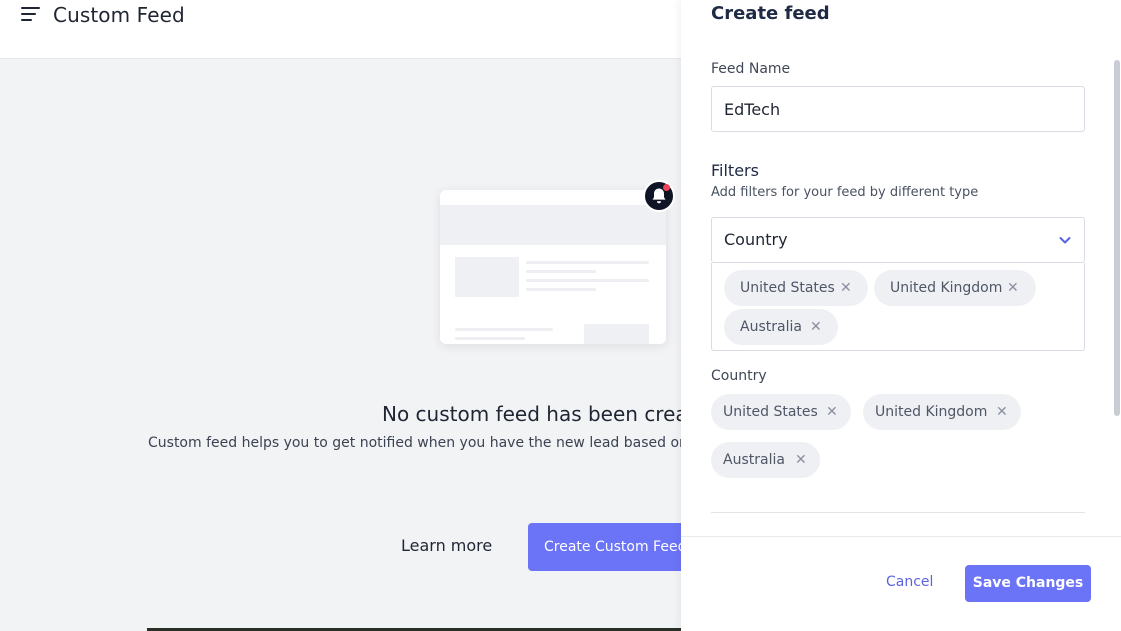 The height and width of the screenshot is (631, 1121). What do you see at coordinates (1065, 240) in the screenshot?
I see `chevron-down-icon` at bounding box center [1065, 240].